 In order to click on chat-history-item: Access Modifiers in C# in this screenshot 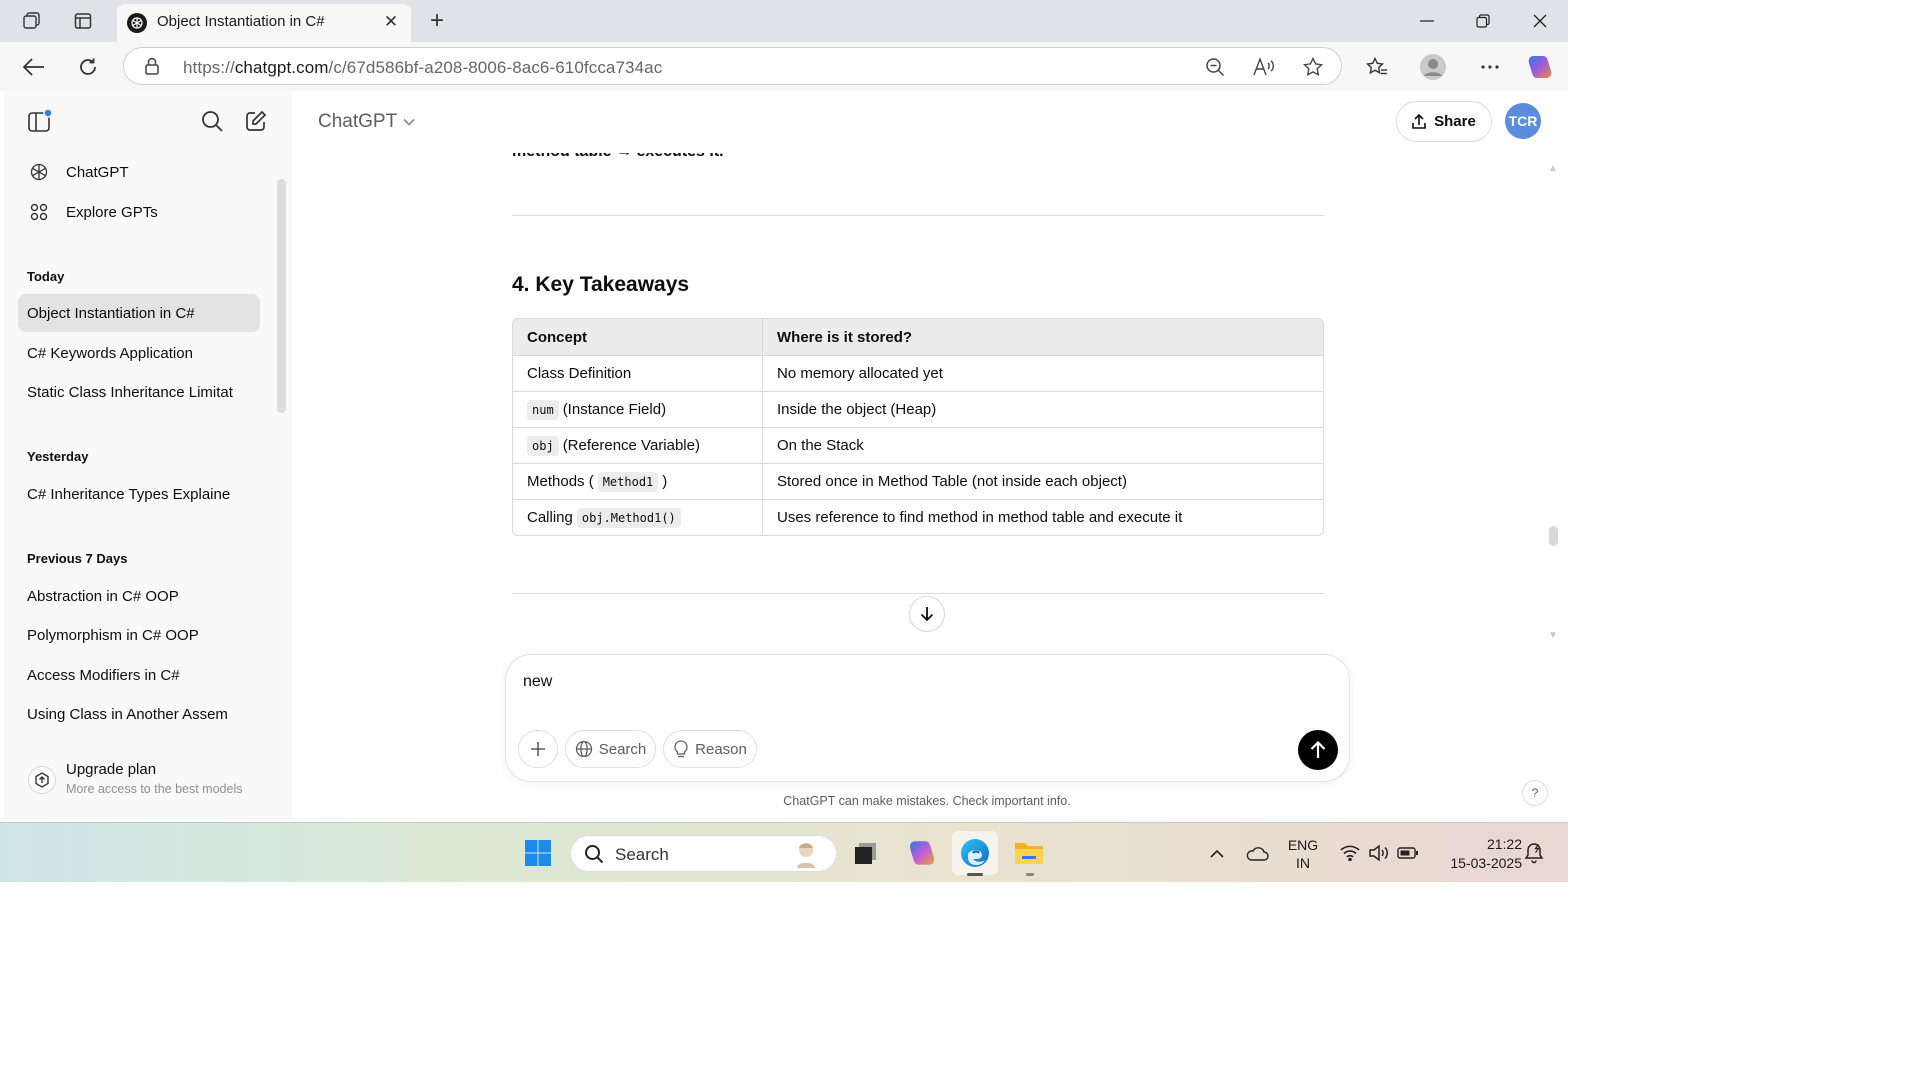, I will do `click(139, 675)`.